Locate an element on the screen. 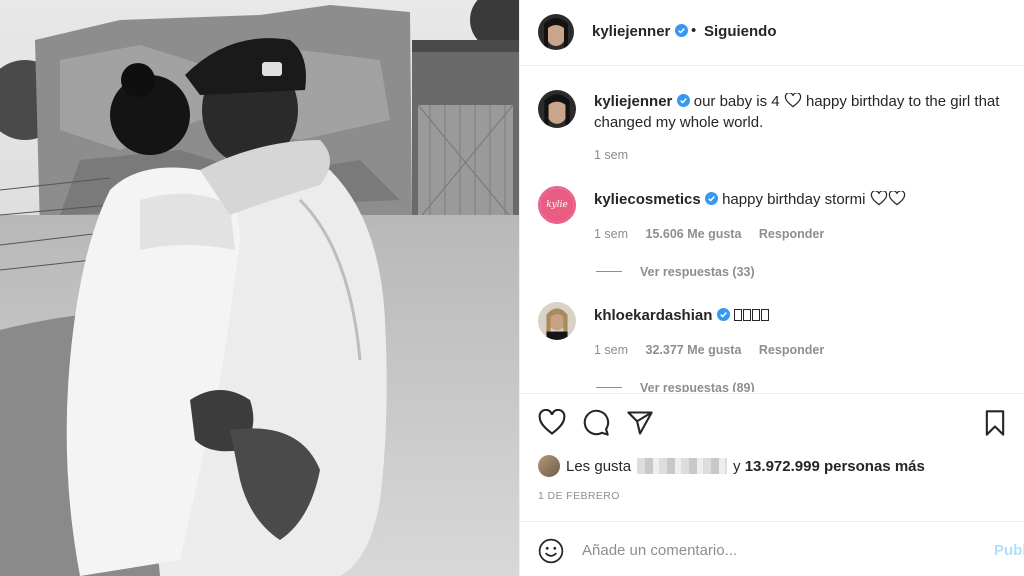 This screenshot has height=576, width=1024. comment-text: kyliecosmetics happy birthday stormi is located at coordinates (804, 199).